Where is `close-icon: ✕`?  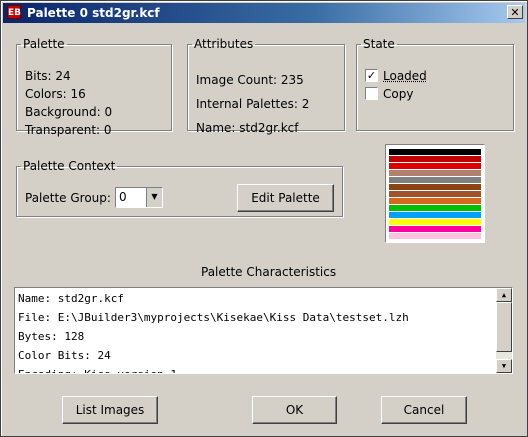 close-icon: ✕ is located at coordinates (515, 12).